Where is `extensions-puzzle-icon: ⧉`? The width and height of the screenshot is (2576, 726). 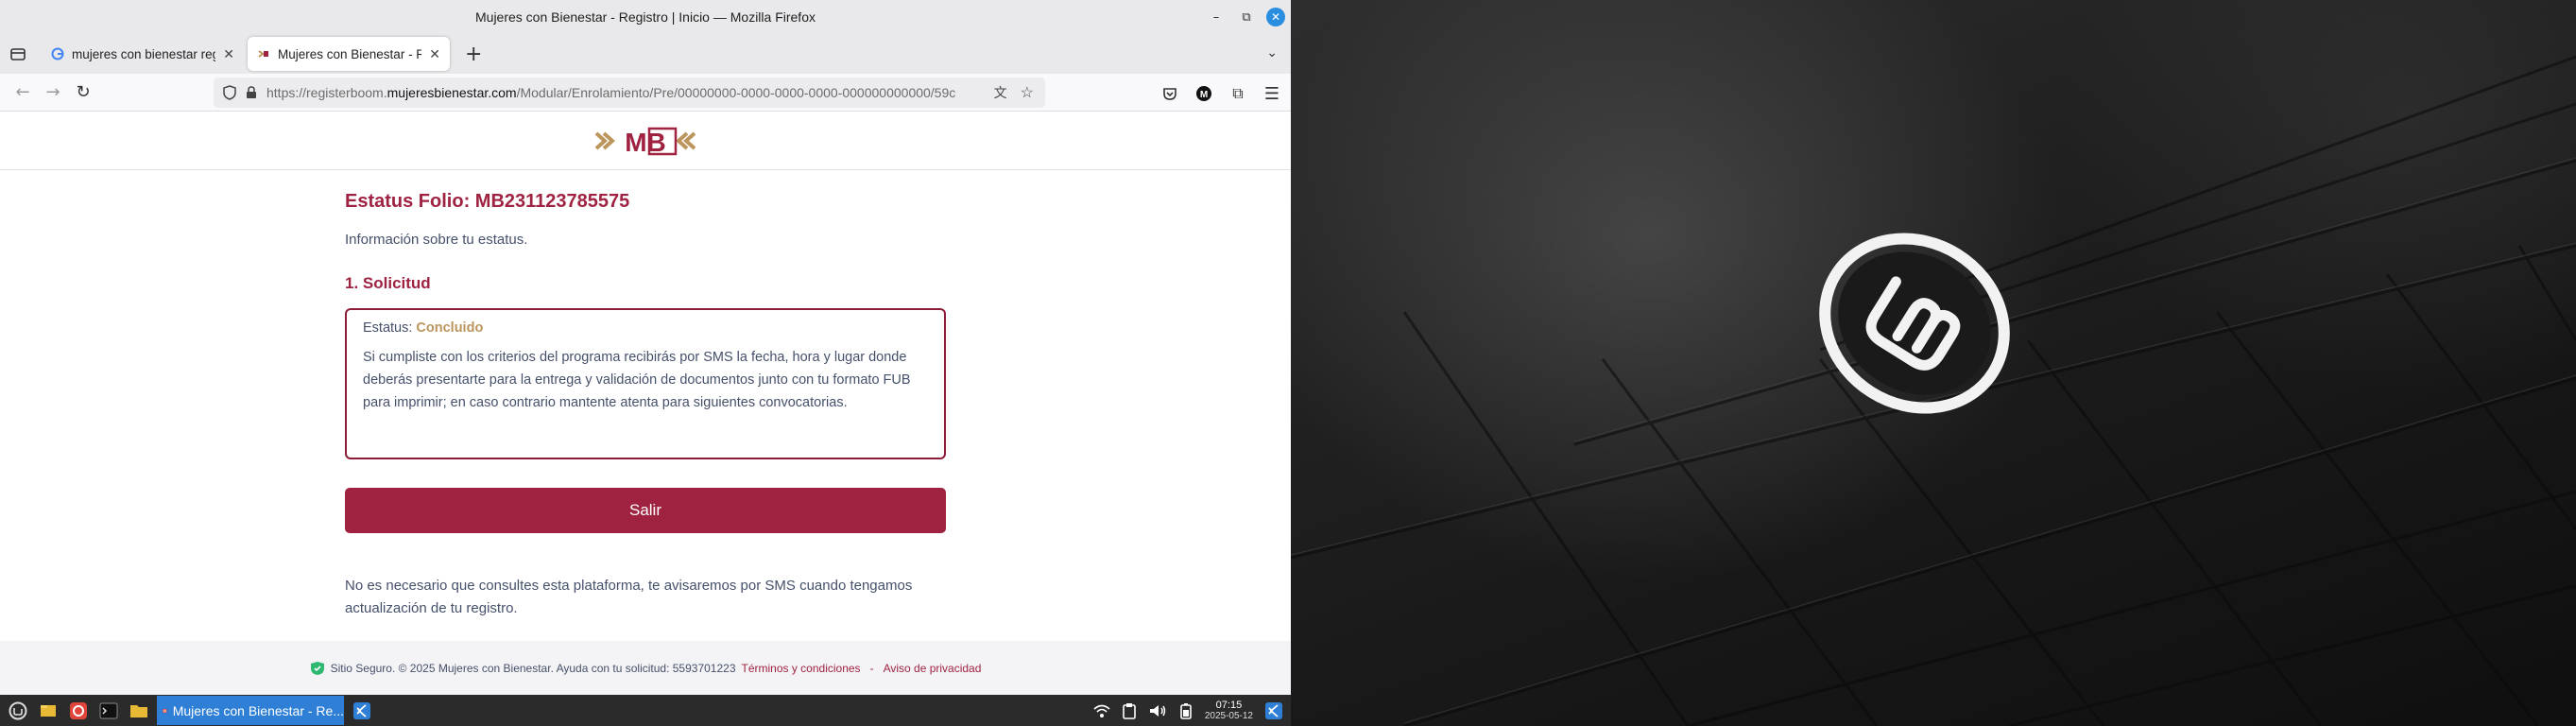 extensions-puzzle-icon: ⧉ is located at coordinates (1238, 93).